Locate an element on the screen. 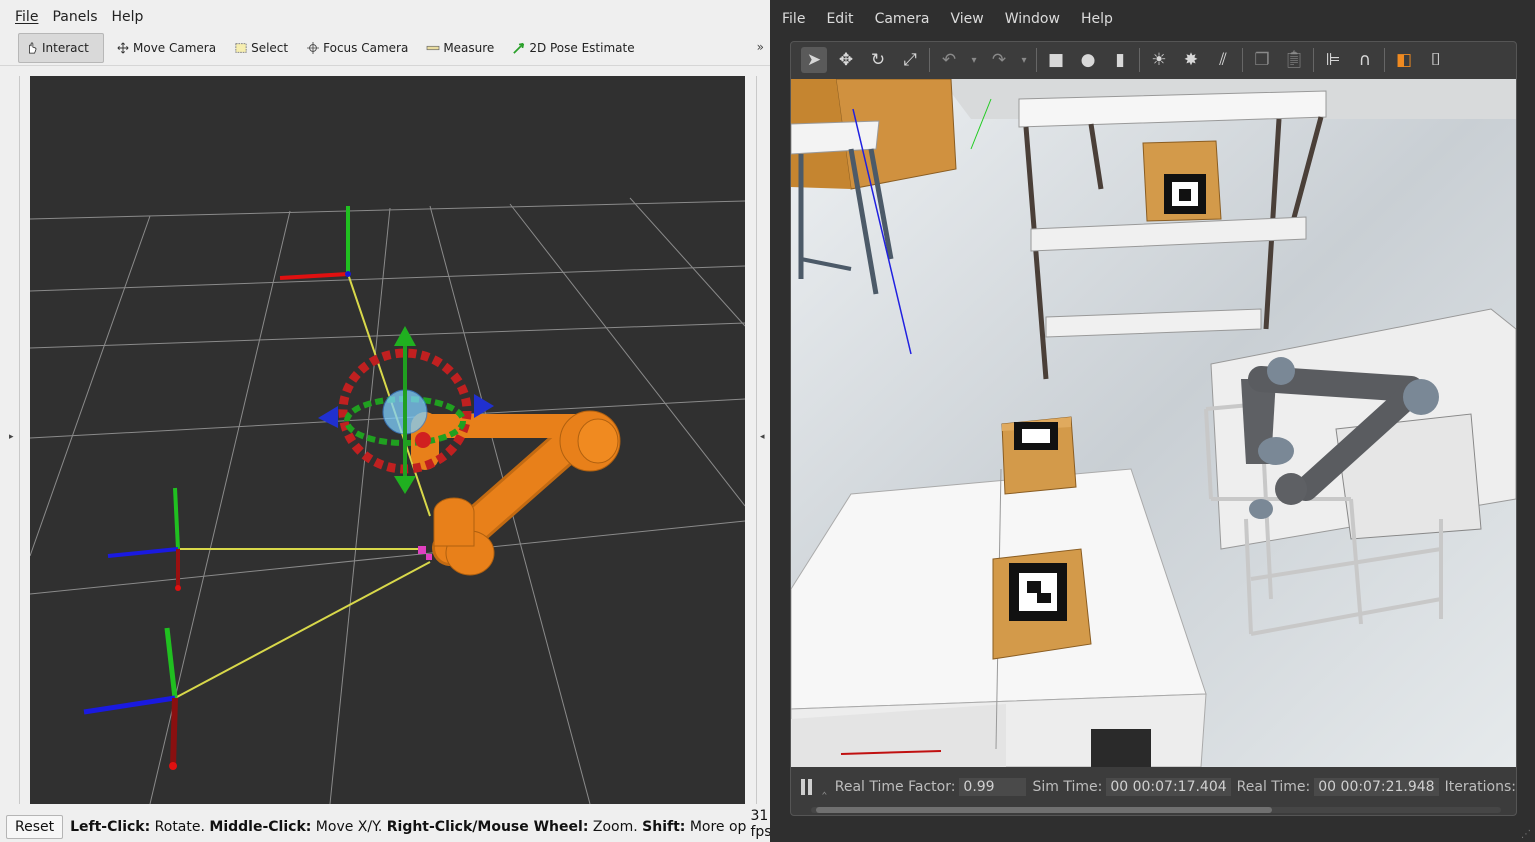  gazebo-menu-camera: Camera is located at coordinates (902, 19).